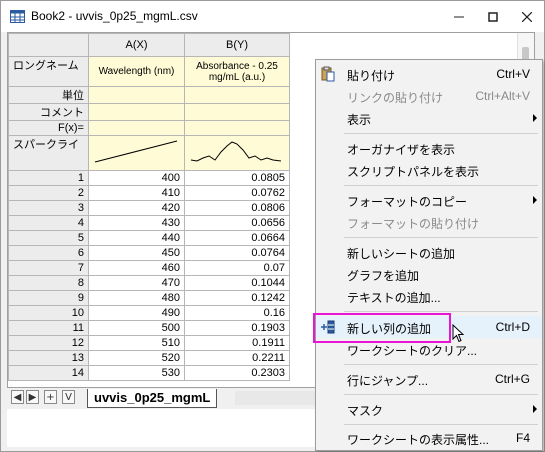  I want to click on menu-label: オーガナイザを表示, so click(401, 150).